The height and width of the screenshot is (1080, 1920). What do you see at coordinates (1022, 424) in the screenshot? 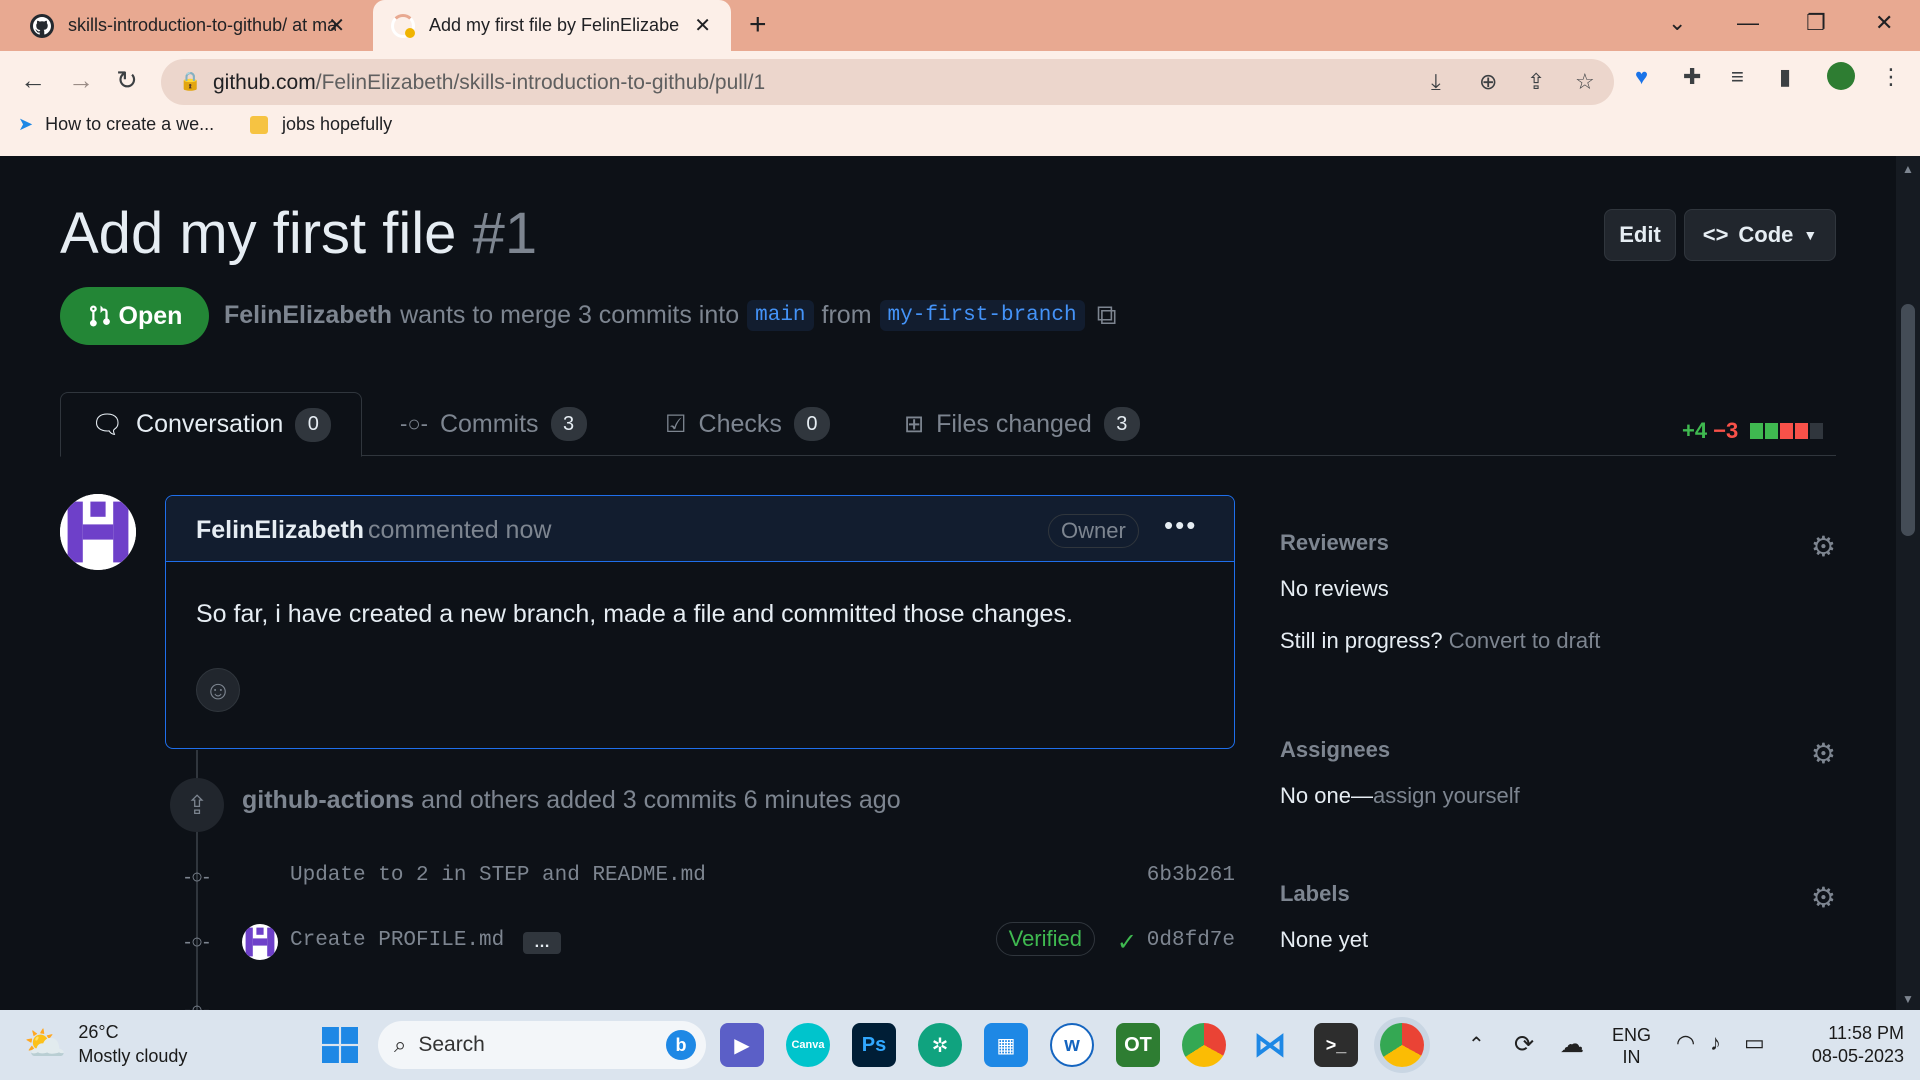
I see `tab-files-changed: ⊞ Files changed 3` at bounding box center [1022, 424].